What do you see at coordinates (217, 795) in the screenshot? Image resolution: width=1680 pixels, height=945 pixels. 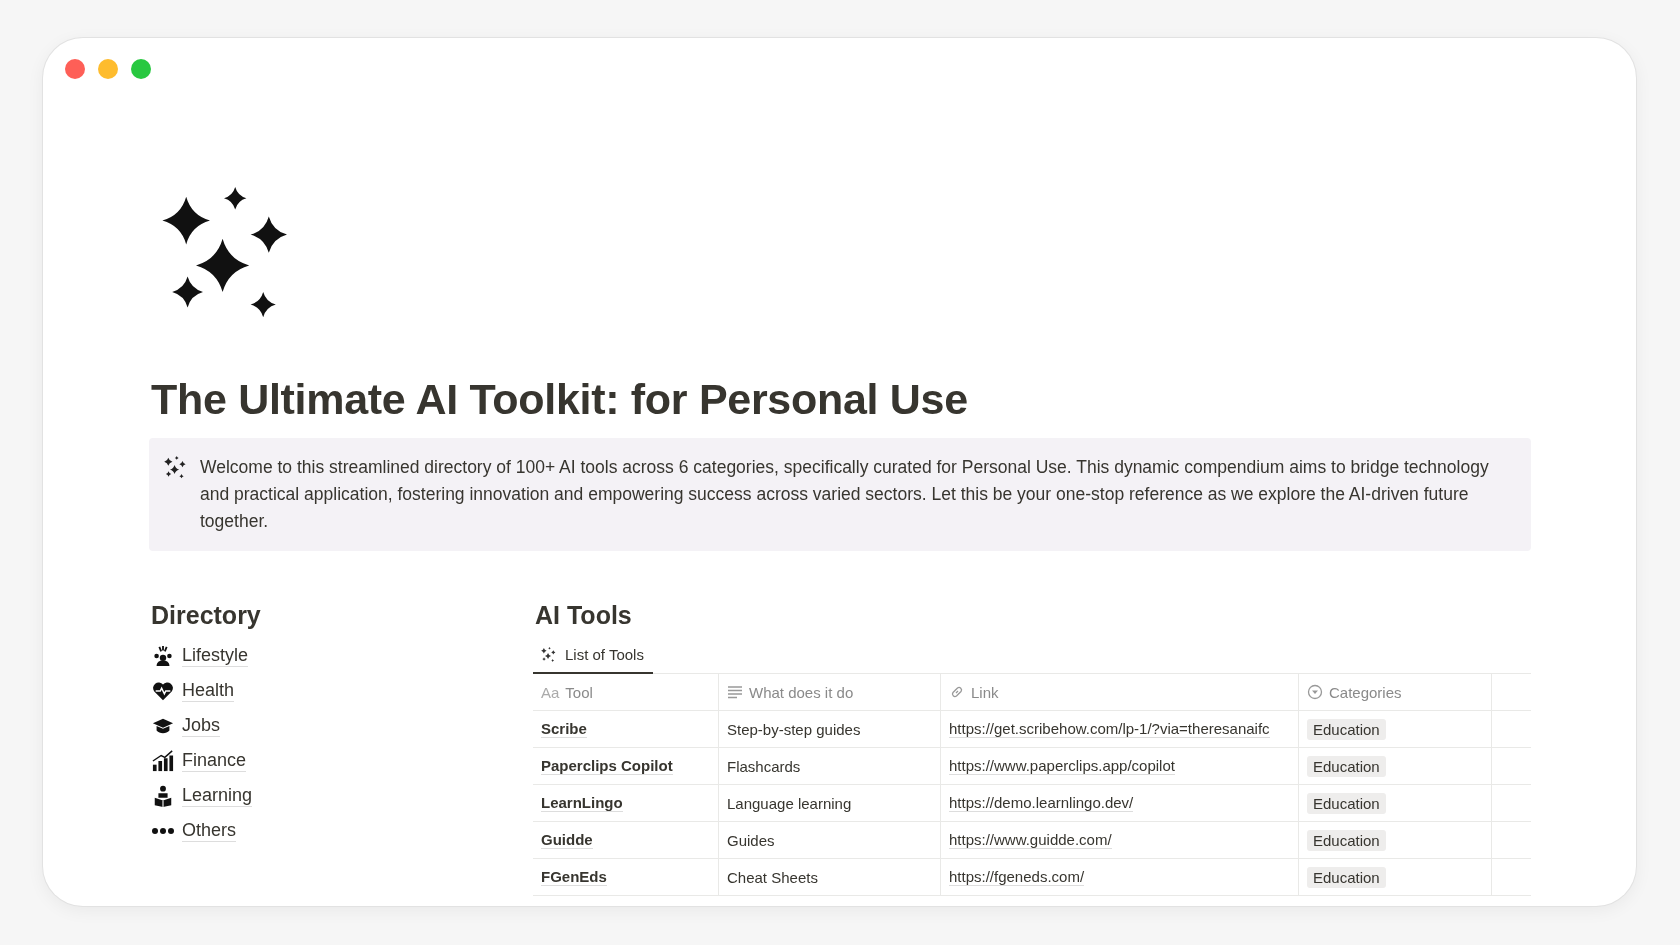 I see `page-link: Learning` at bounding box center [217, 795].